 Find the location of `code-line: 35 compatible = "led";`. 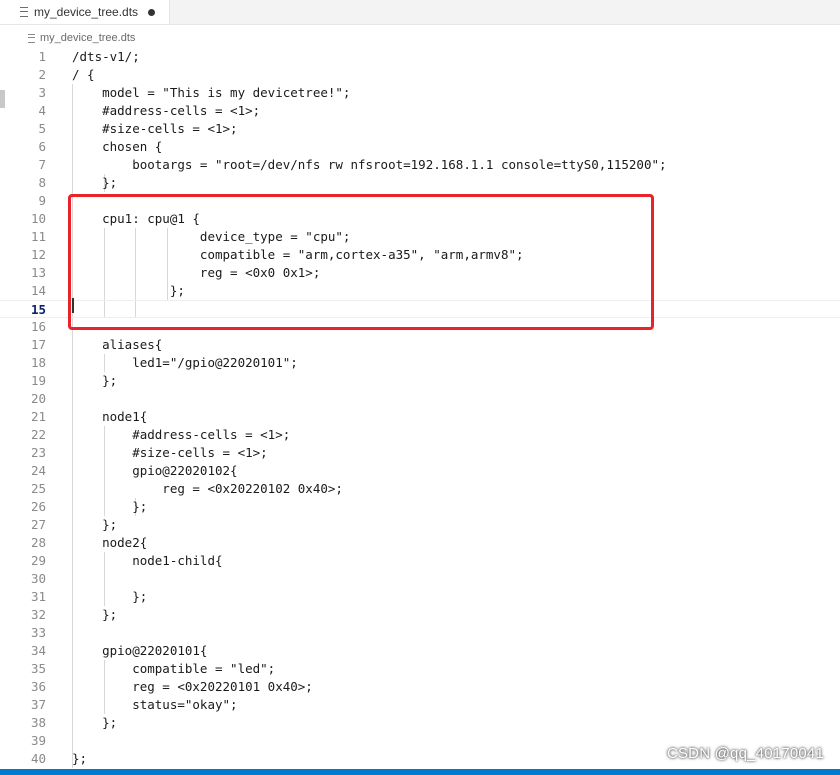

code-line: 35 compatible = "led"; is located at coordinates (420, 669).